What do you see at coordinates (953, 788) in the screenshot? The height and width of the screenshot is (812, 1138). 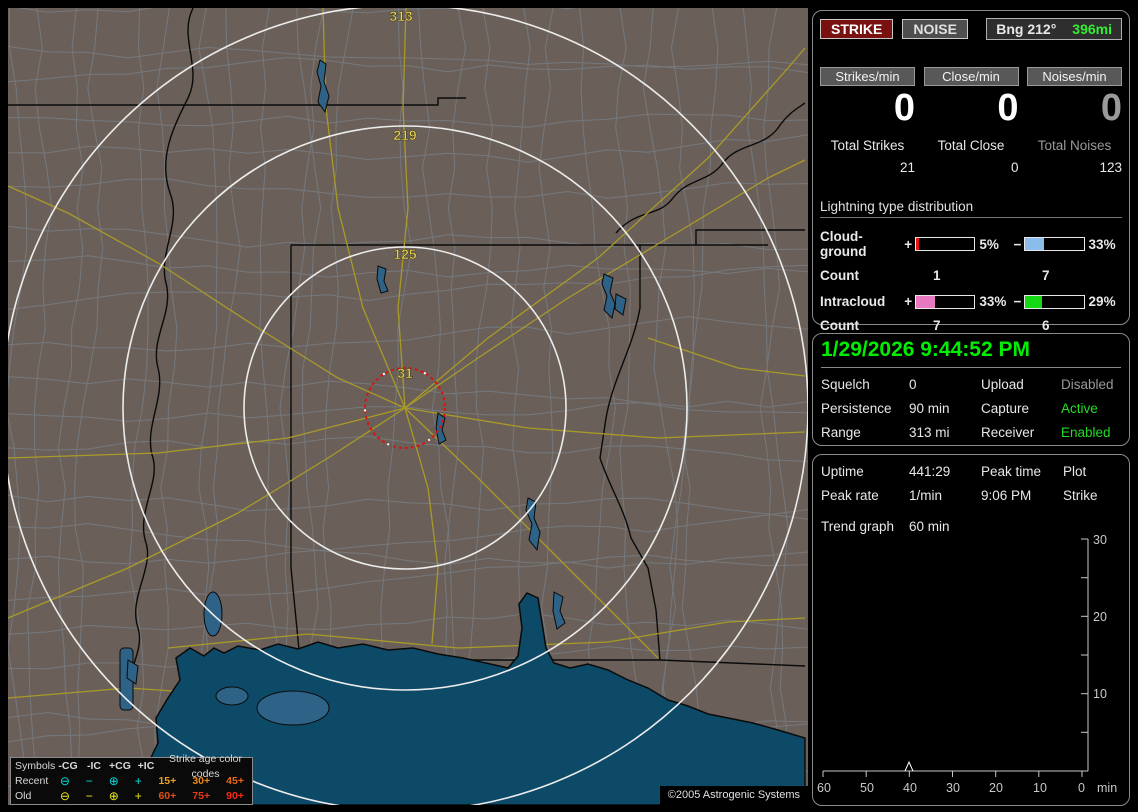 I see `xtick-30: 30` at bounding box center [953, 788].